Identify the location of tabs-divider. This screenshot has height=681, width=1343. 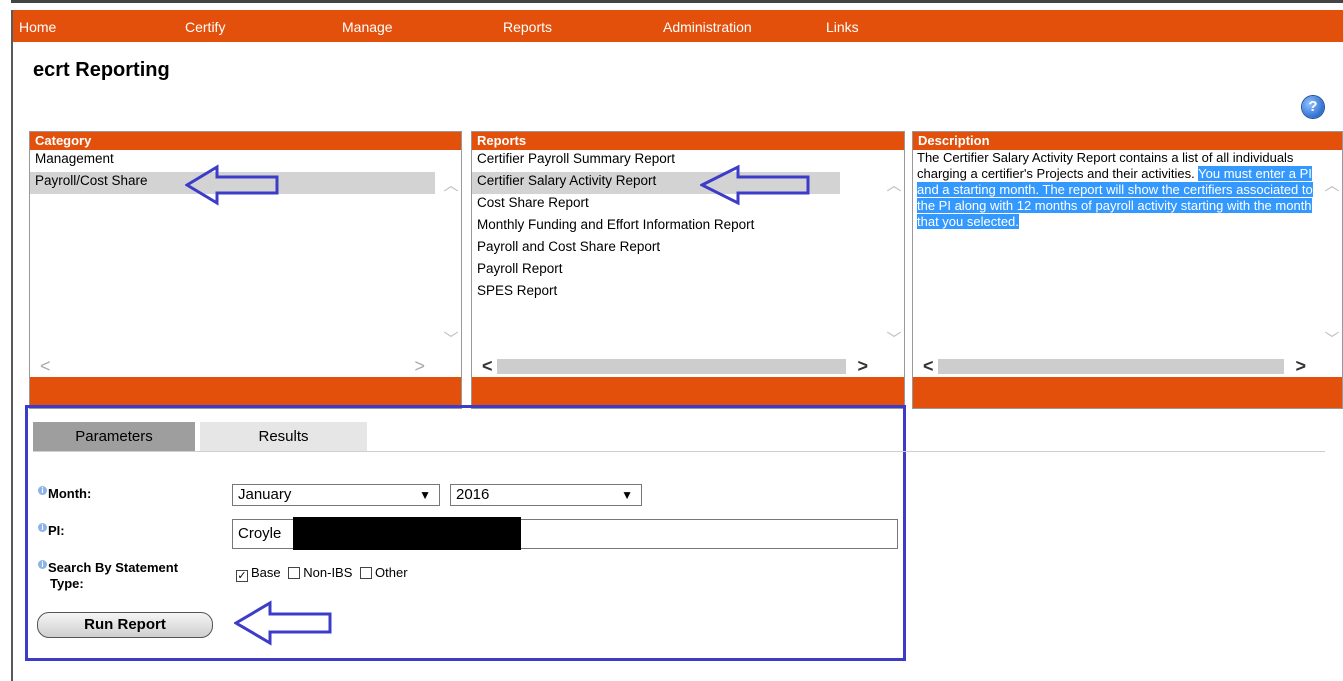
(679, 451).